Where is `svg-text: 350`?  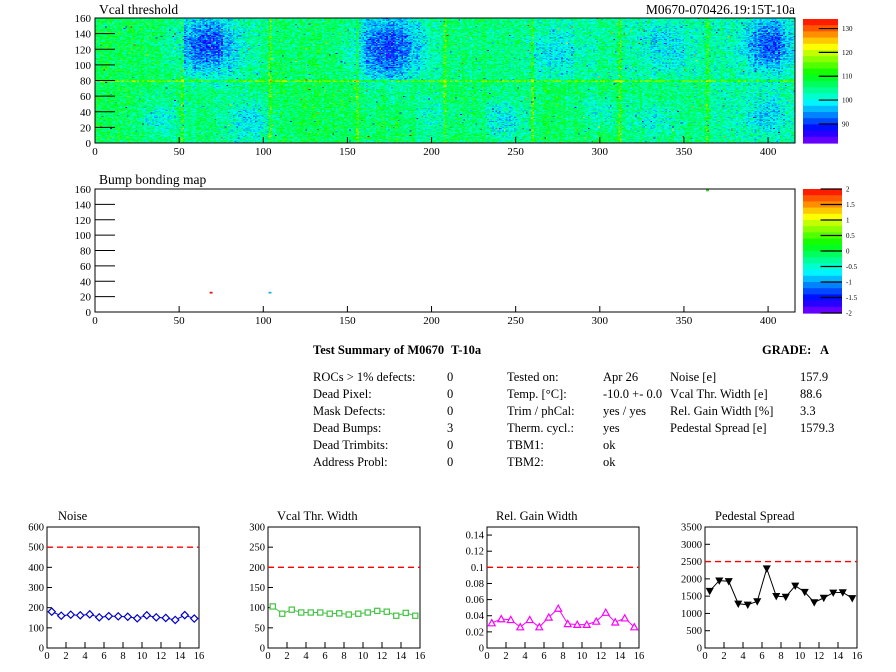 svg-text: 350 is located at coordinates (684, 321).